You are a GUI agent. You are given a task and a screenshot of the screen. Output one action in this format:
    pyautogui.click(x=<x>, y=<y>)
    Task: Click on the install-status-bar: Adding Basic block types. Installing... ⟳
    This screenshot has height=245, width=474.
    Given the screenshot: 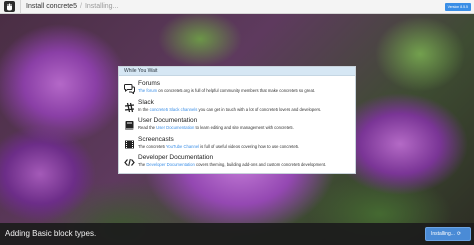 What is the action you would take?
    pyautogui.click(x=237, y=234)
    